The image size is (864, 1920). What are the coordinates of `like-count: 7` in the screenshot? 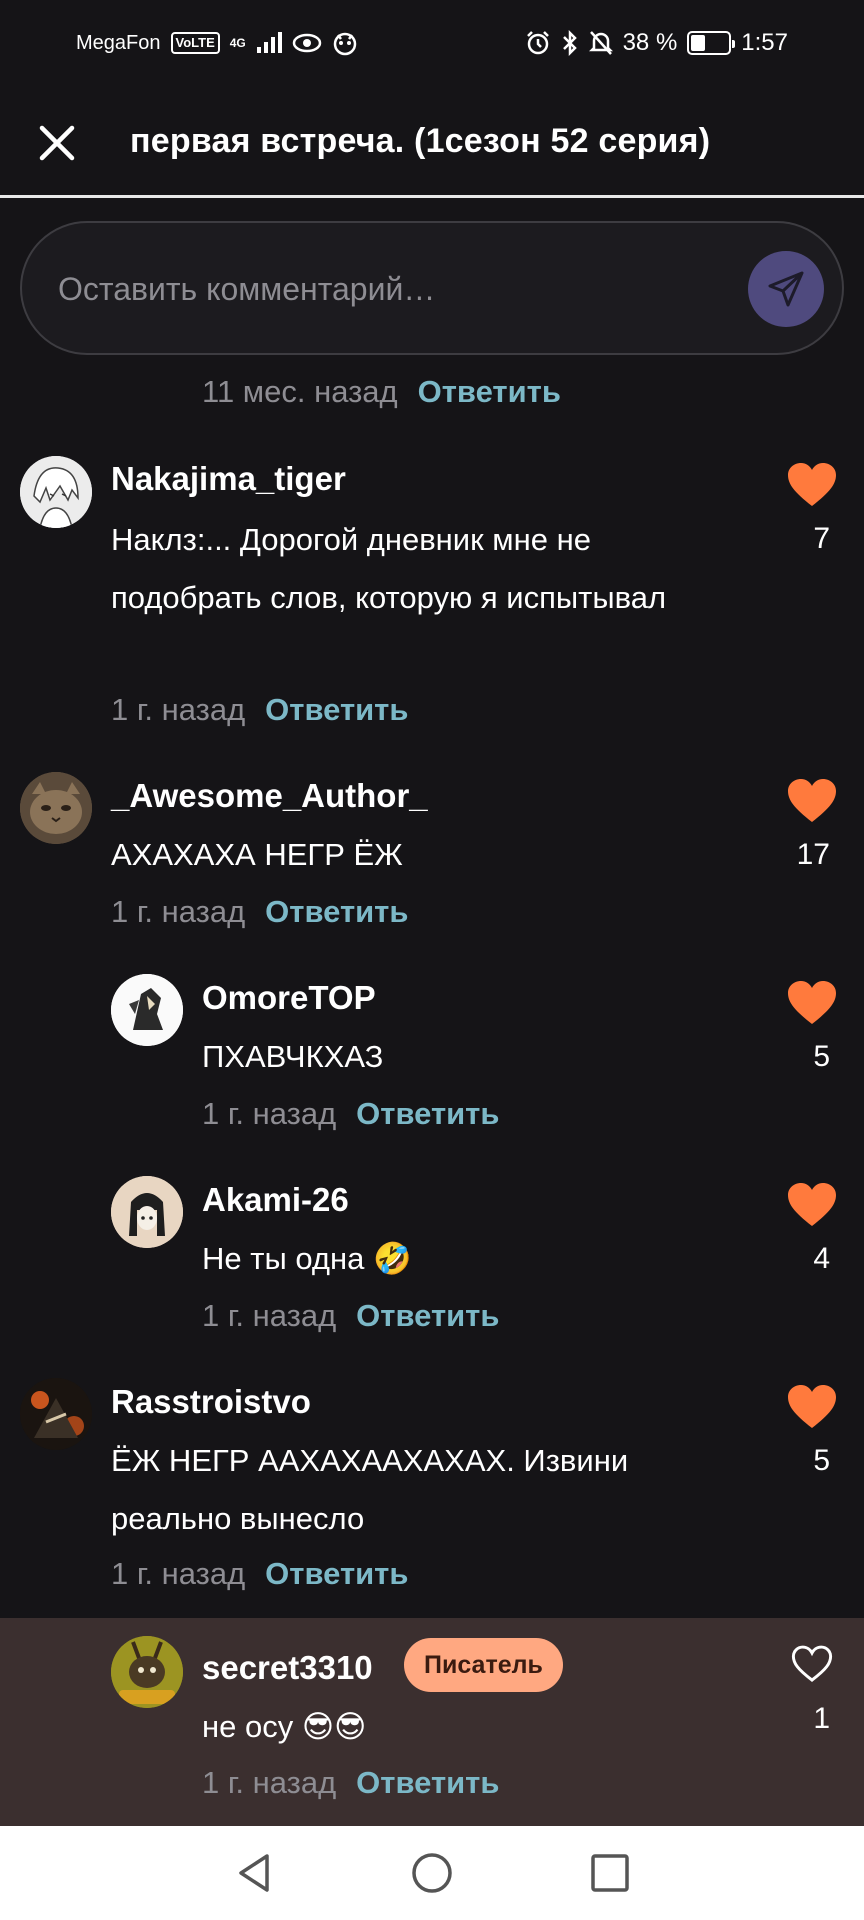 It's located at (821, 538).